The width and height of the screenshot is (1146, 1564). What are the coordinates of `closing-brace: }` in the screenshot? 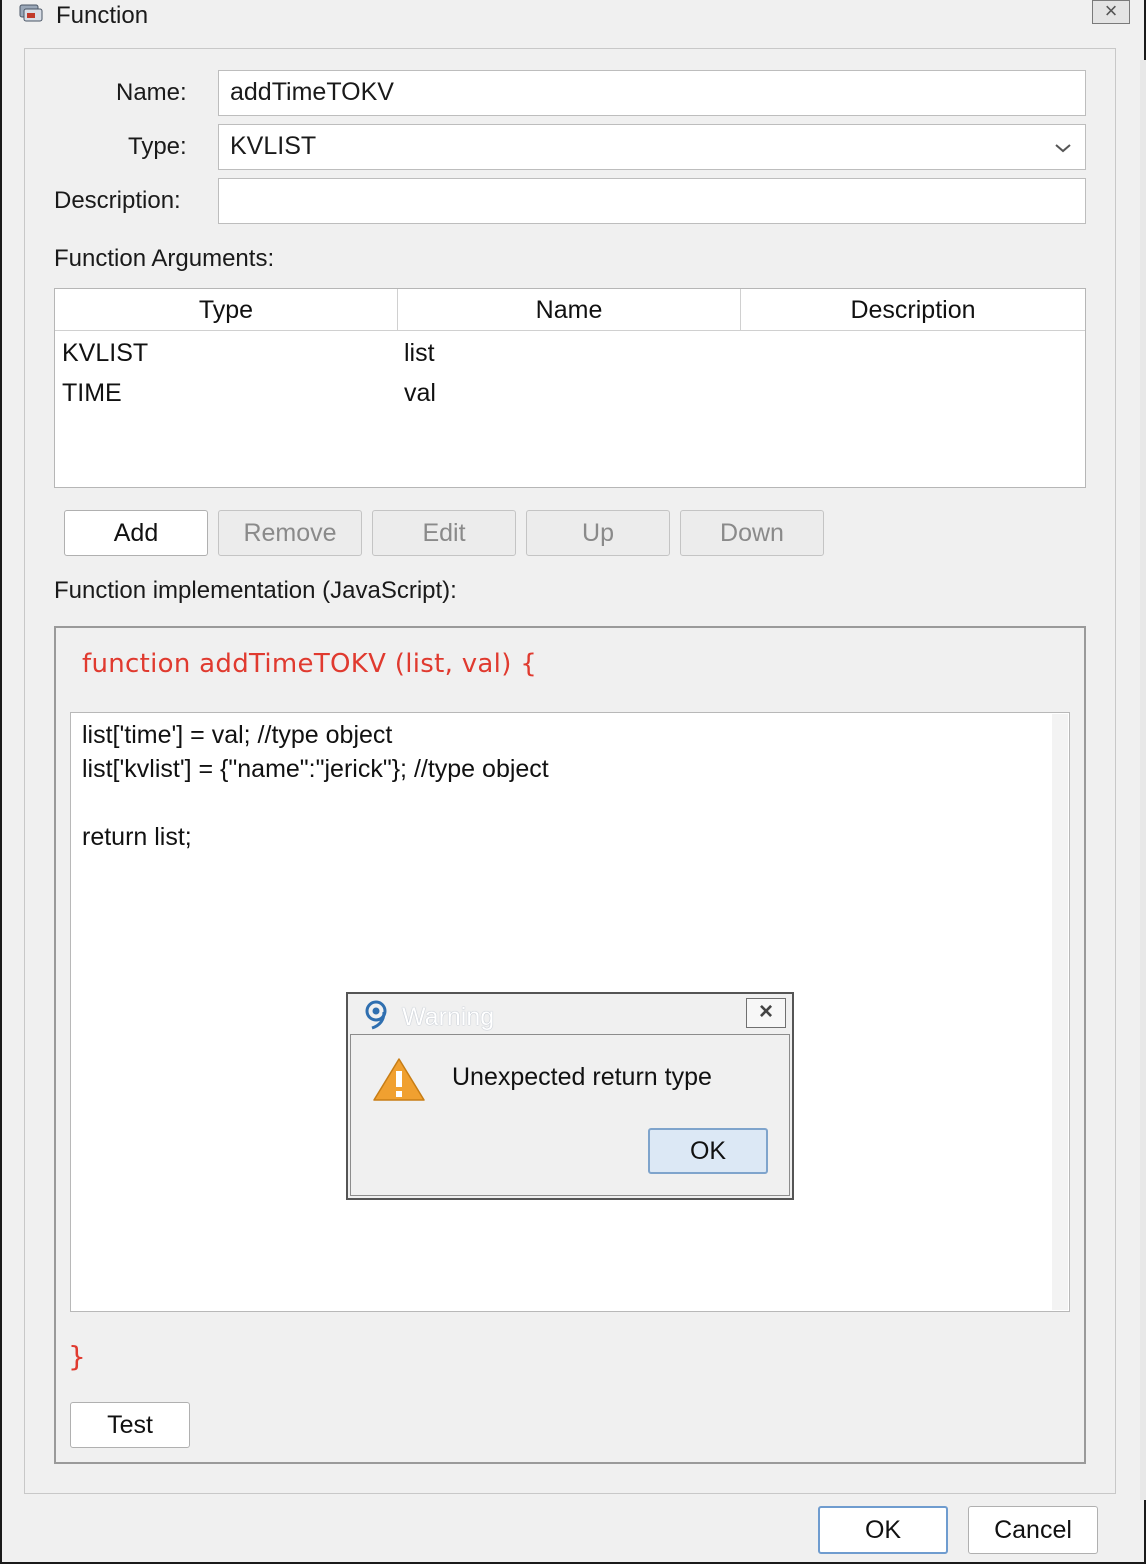 It's located at (77, 1356).